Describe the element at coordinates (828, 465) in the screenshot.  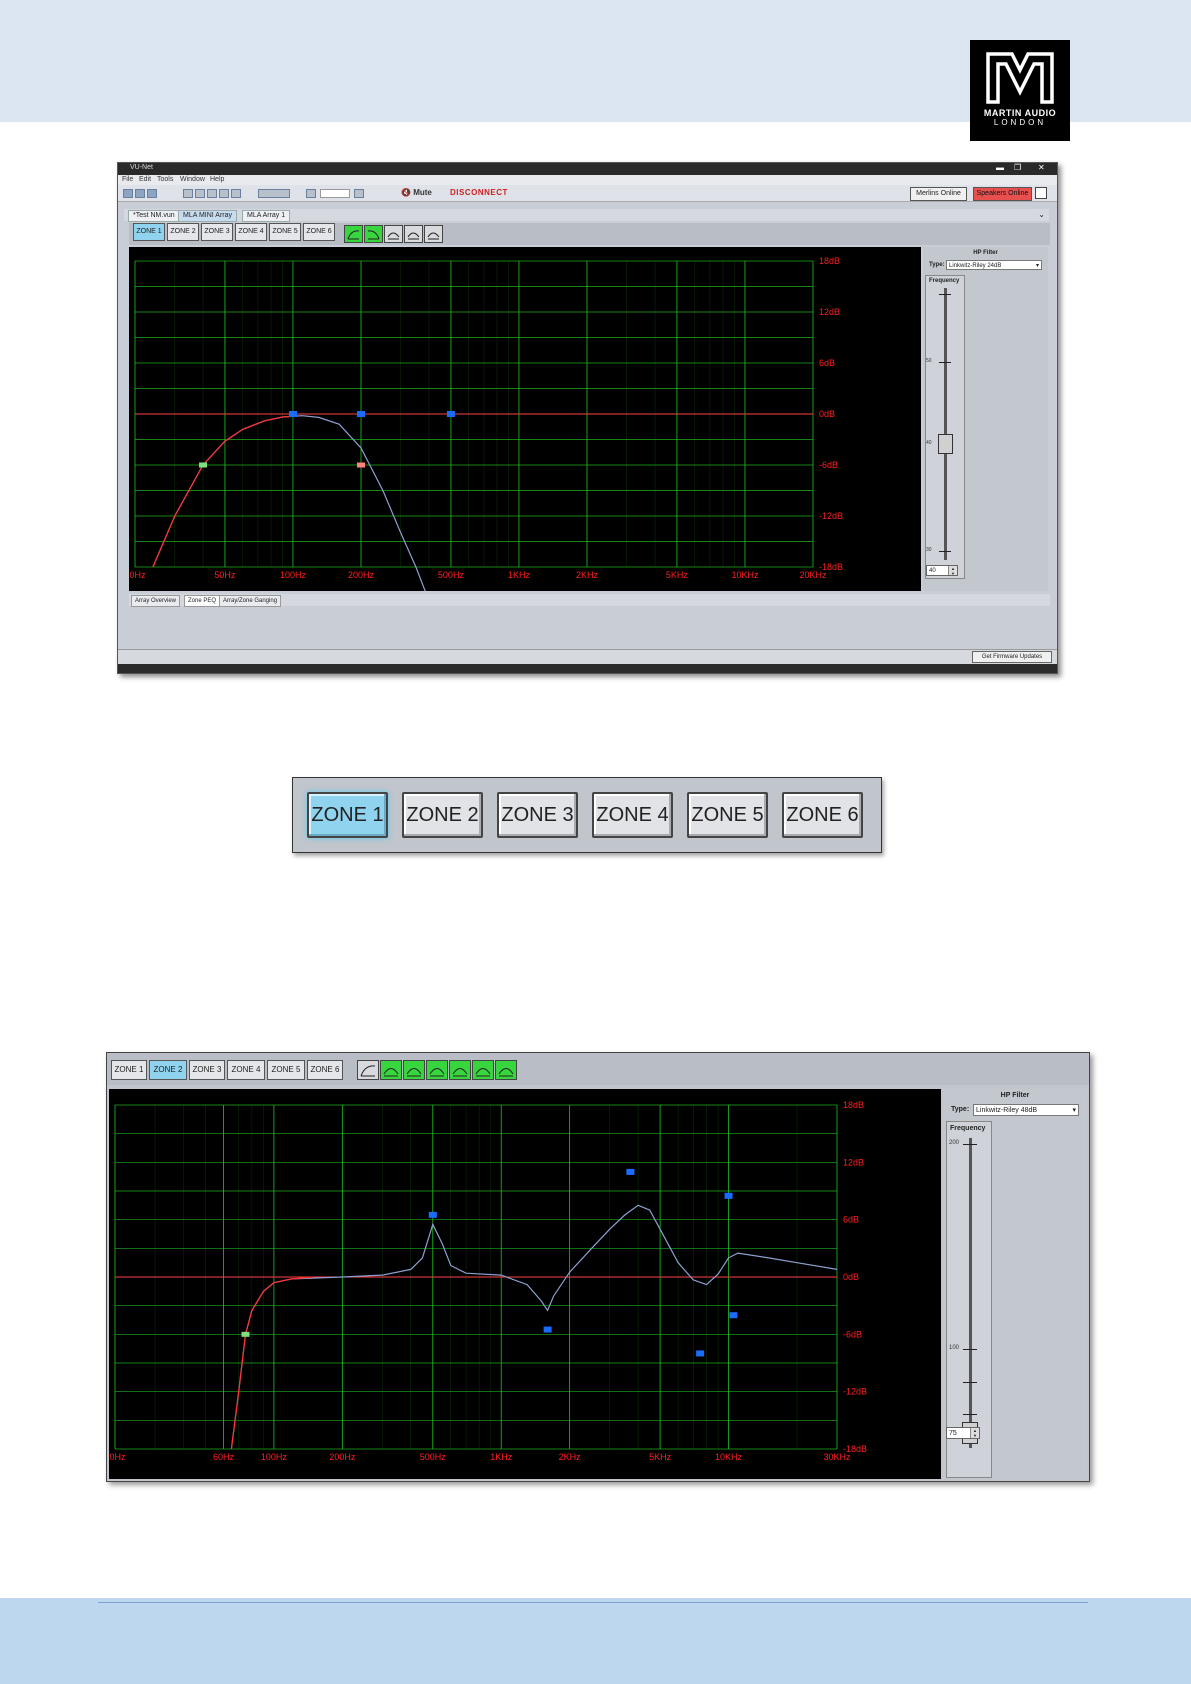
I see `y-tick-label: -6dB` at that location.